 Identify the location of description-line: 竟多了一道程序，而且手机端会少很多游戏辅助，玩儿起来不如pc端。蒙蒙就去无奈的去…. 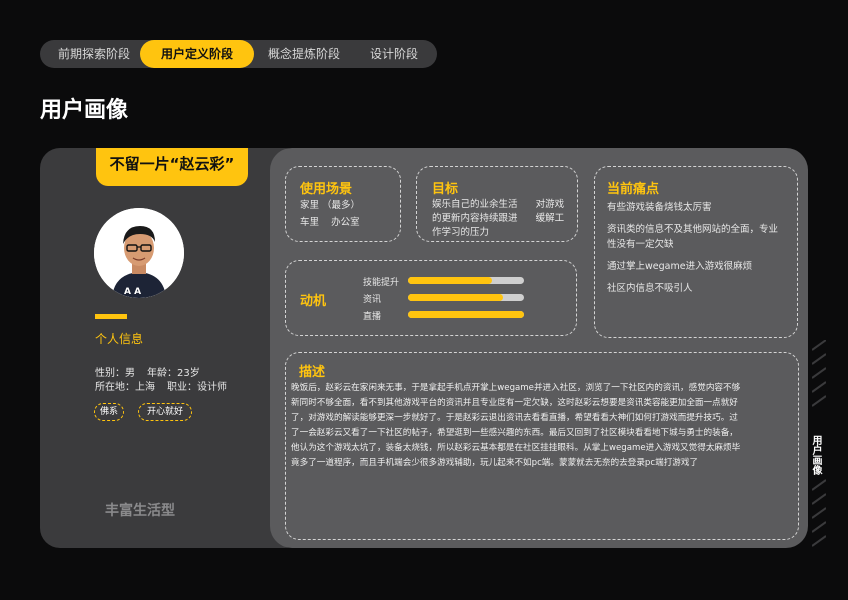
(495, 463).